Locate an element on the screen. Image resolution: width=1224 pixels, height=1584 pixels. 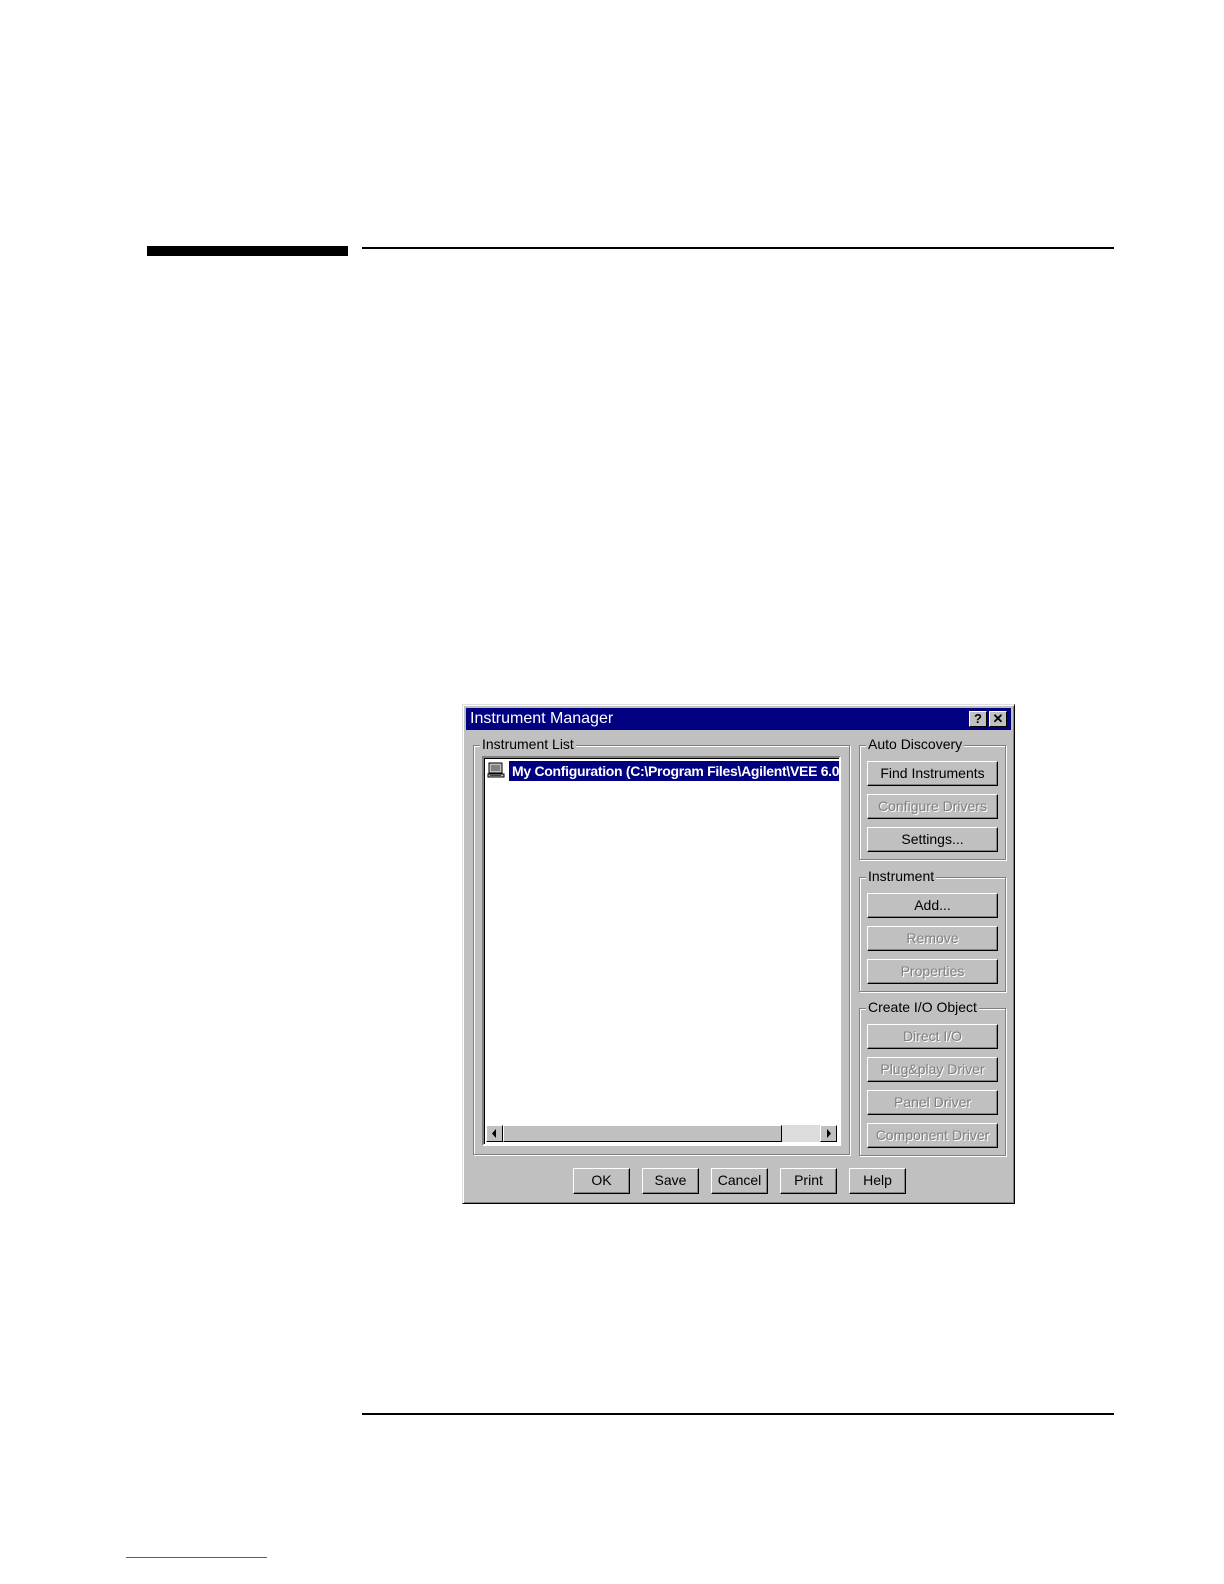
plug-play-driver-button: Plug&play Driver is located at coordinates (932, 1069).